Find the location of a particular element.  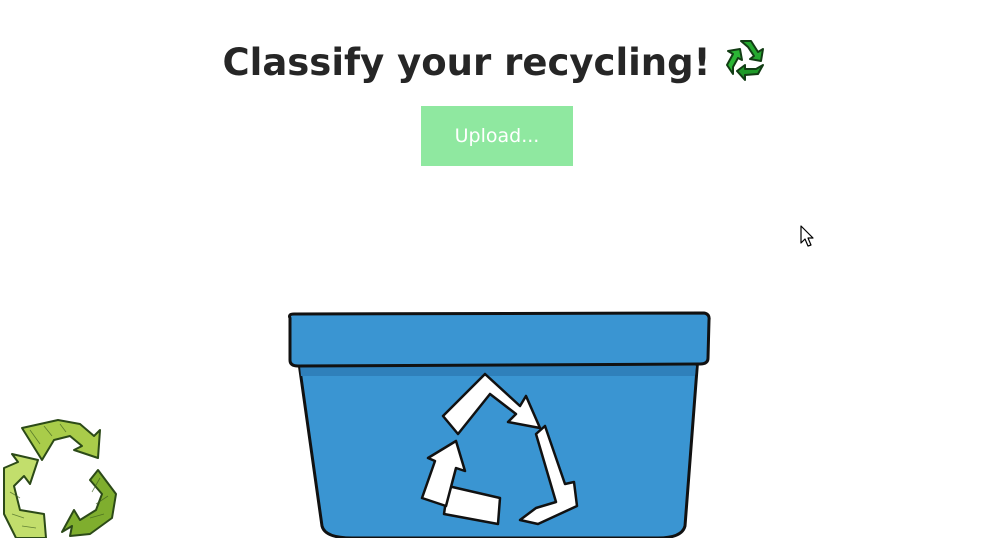

page-title: Classify your recycling! is located at coordinates (494, 63).